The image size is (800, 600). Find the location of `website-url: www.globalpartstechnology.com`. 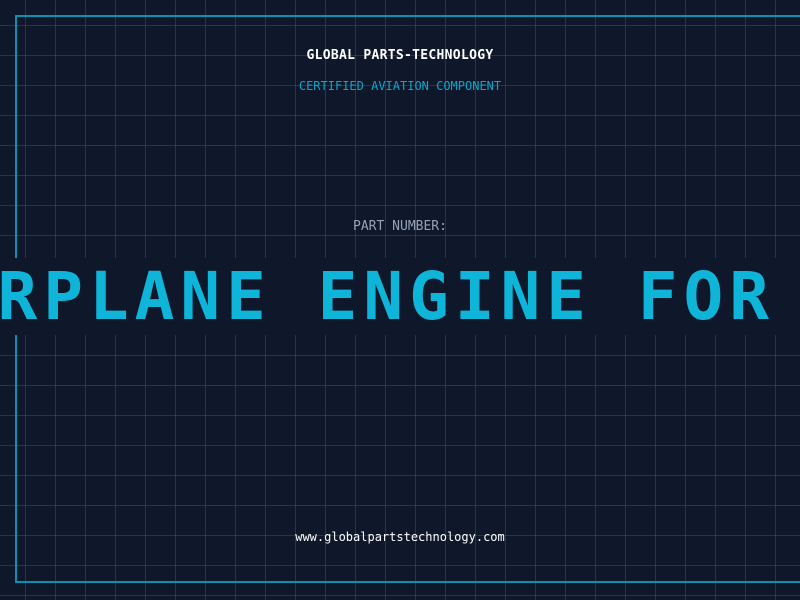

website-url: www.globalpartstechnology.com is located at coordinates (400, 537).